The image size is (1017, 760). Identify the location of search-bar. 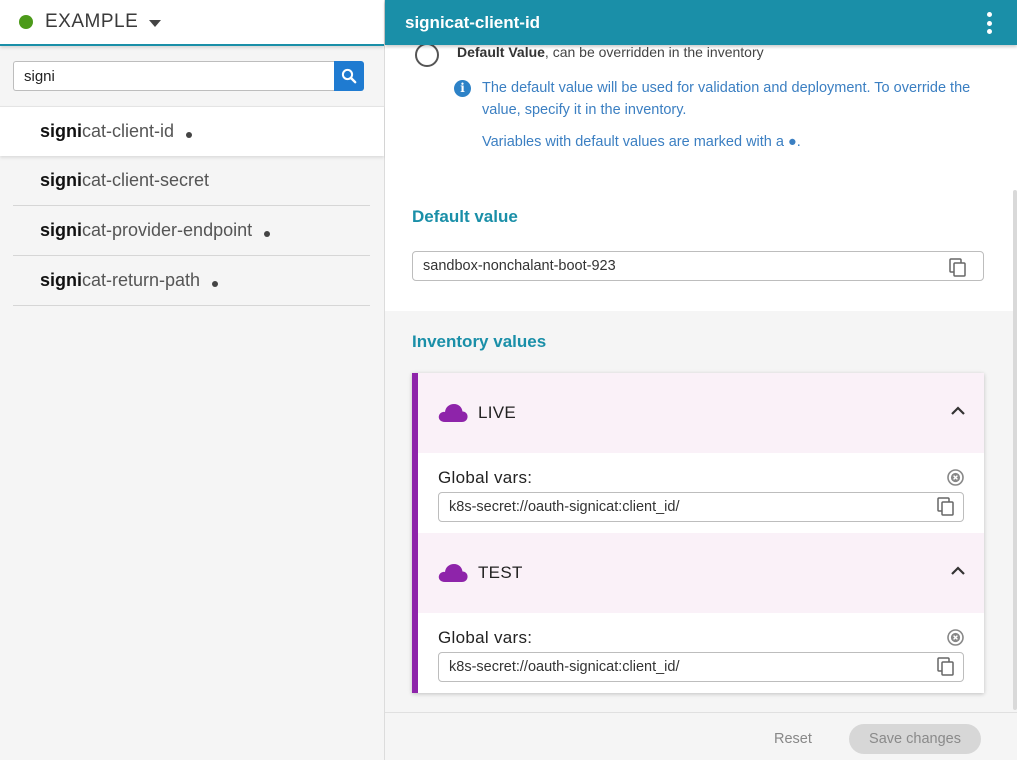
(188, 76).